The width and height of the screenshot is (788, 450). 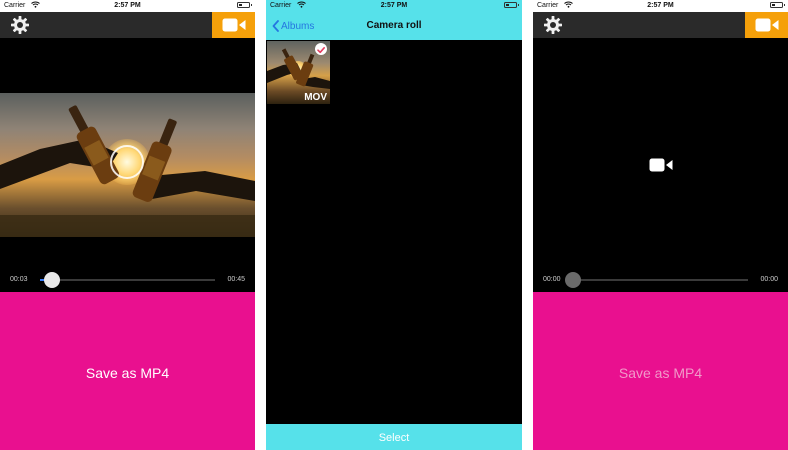 I want to click on select-button-label: Select, so click(x=394, y=438).